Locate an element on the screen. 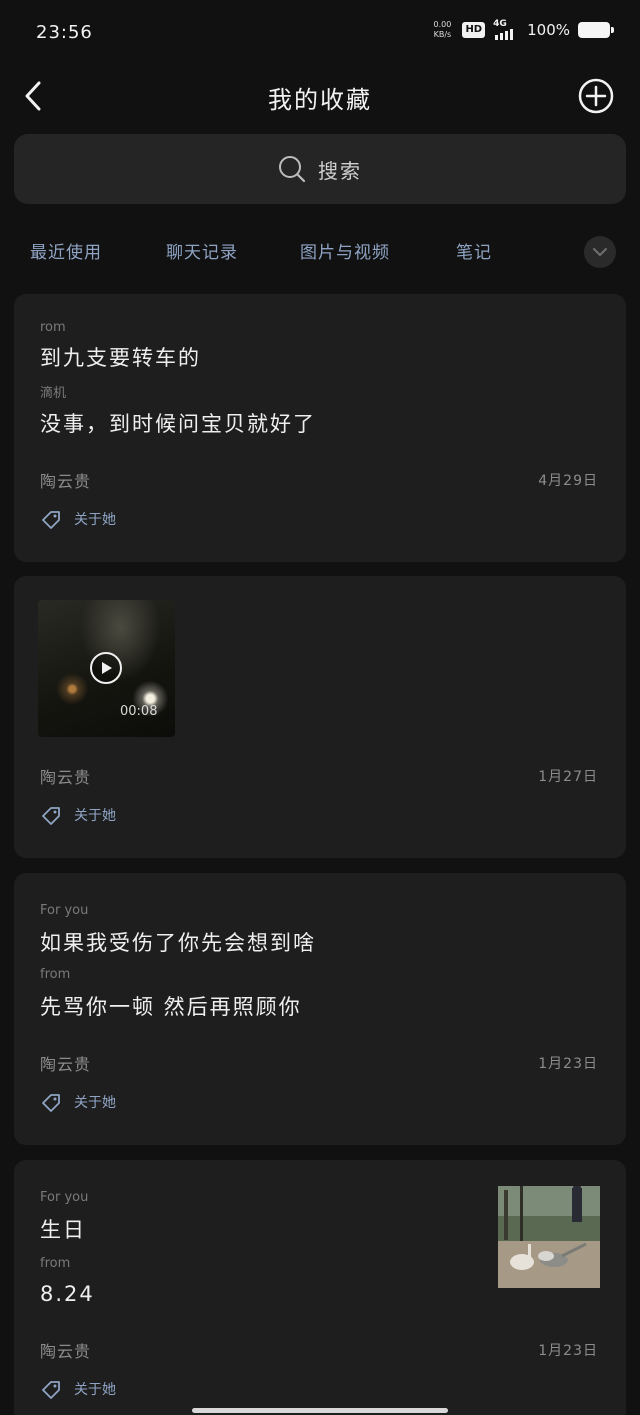 This screenshot has height=1415, width=640. video-thumbnail: 00:08 is located at coordinates (106, 668).